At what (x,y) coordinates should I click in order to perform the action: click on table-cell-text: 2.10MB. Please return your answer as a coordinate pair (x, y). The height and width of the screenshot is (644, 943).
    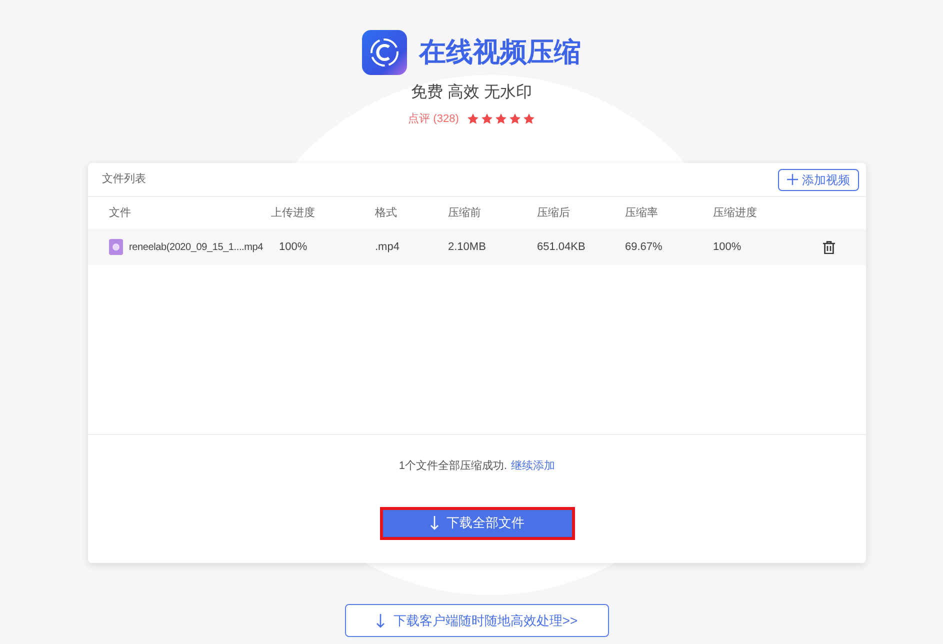
    Looking at the image, I should click on (467, 247).